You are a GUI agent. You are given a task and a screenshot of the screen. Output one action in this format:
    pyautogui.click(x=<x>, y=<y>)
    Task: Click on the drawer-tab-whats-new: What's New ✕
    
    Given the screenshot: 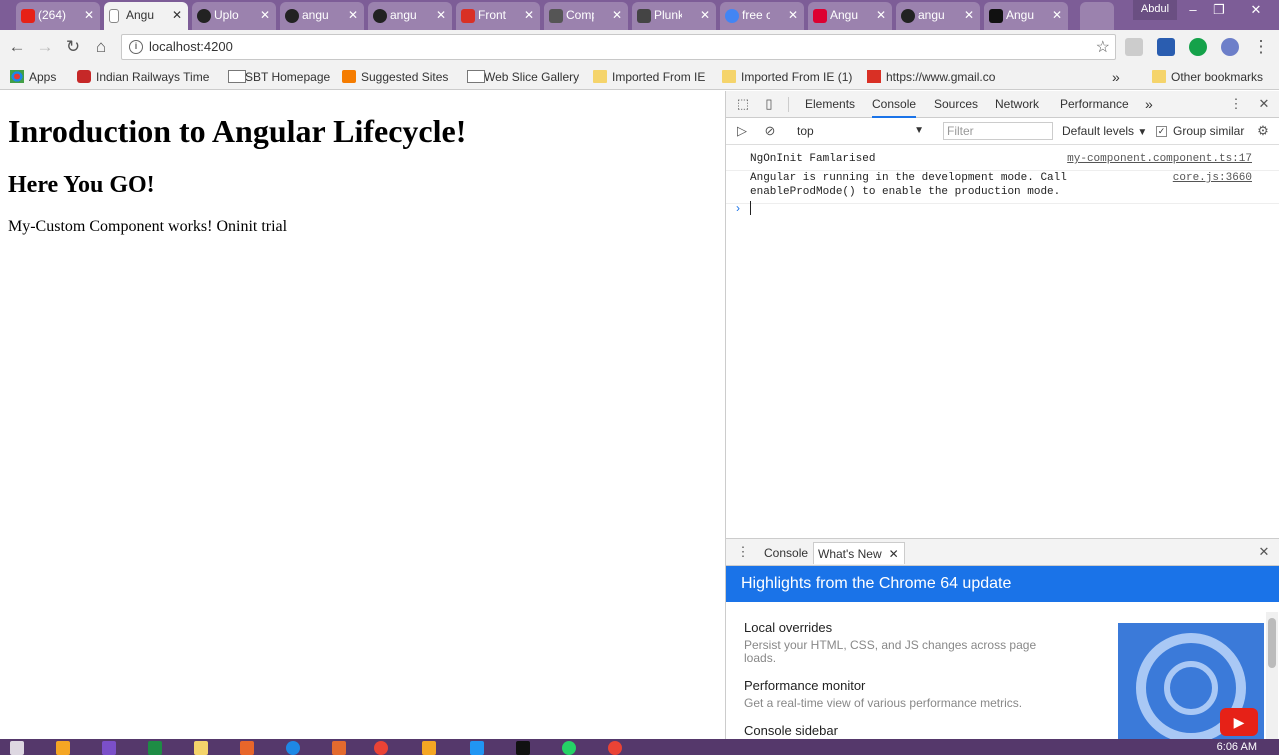 What is the action you would take?
    pyautogui.click(x=859, y=553)
    